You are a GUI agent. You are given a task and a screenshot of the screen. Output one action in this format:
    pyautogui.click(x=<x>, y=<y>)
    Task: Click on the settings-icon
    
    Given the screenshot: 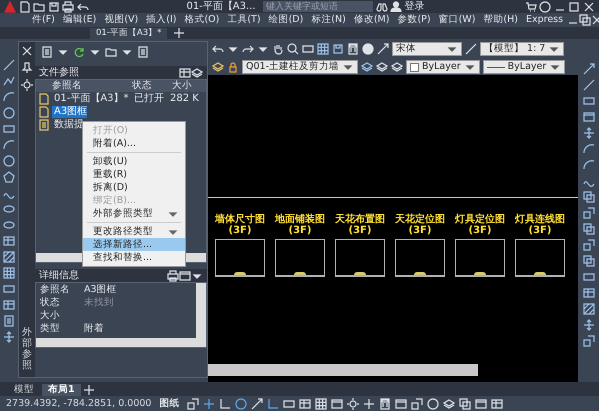 What is the action you would take?
    pyautogui.click(x=27, y=85)
    